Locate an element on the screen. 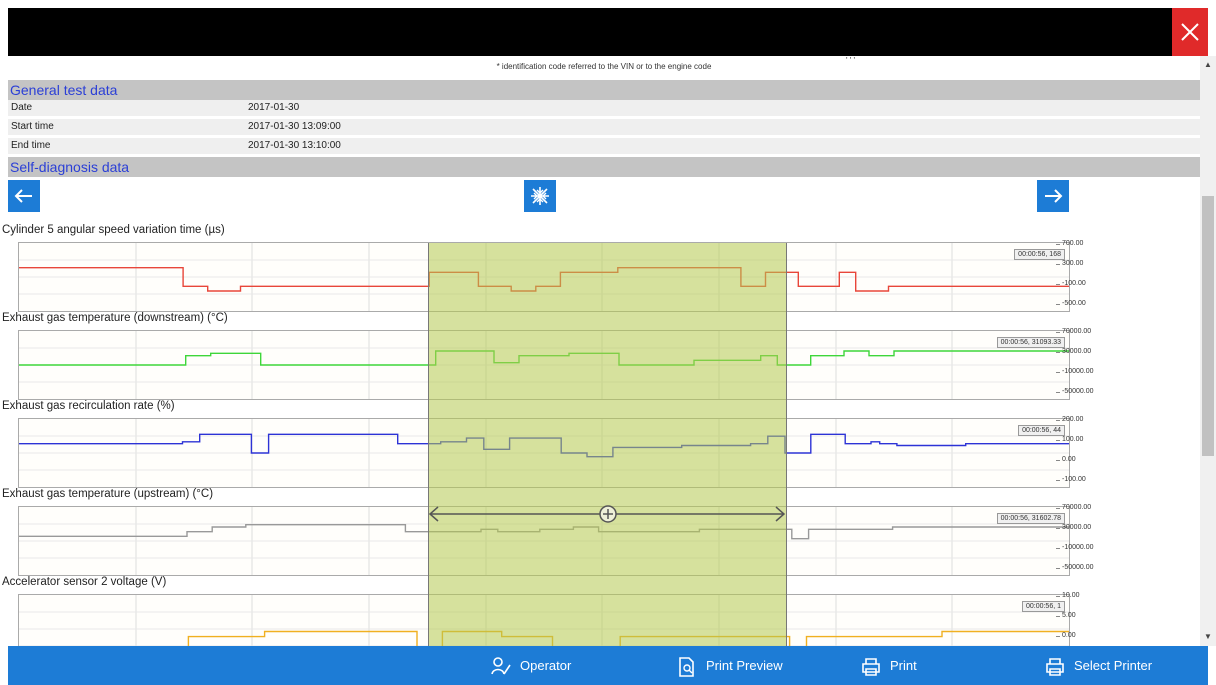 This screenshot has width=1216, height=685. close-icon is located at coordinates (1190, 32).